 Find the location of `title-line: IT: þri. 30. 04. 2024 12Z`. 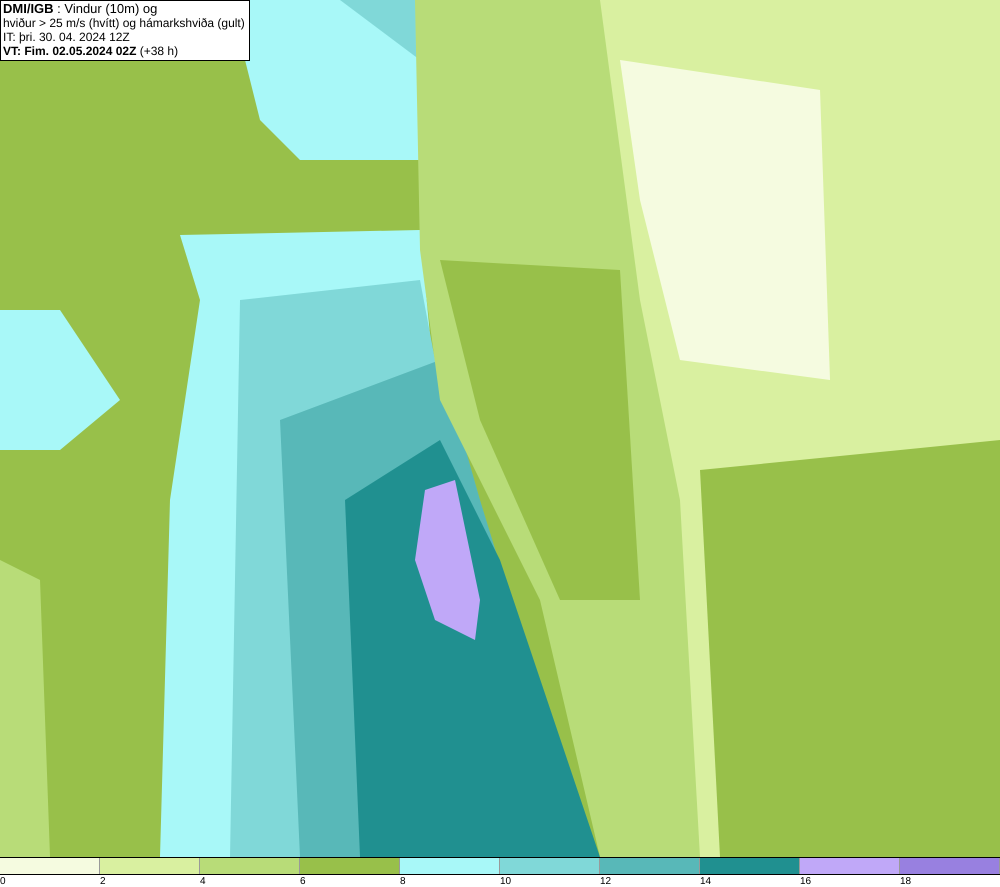

title-line: IT: þri. 30. 04. 2024 12Z is located at coordinates (67, 37).